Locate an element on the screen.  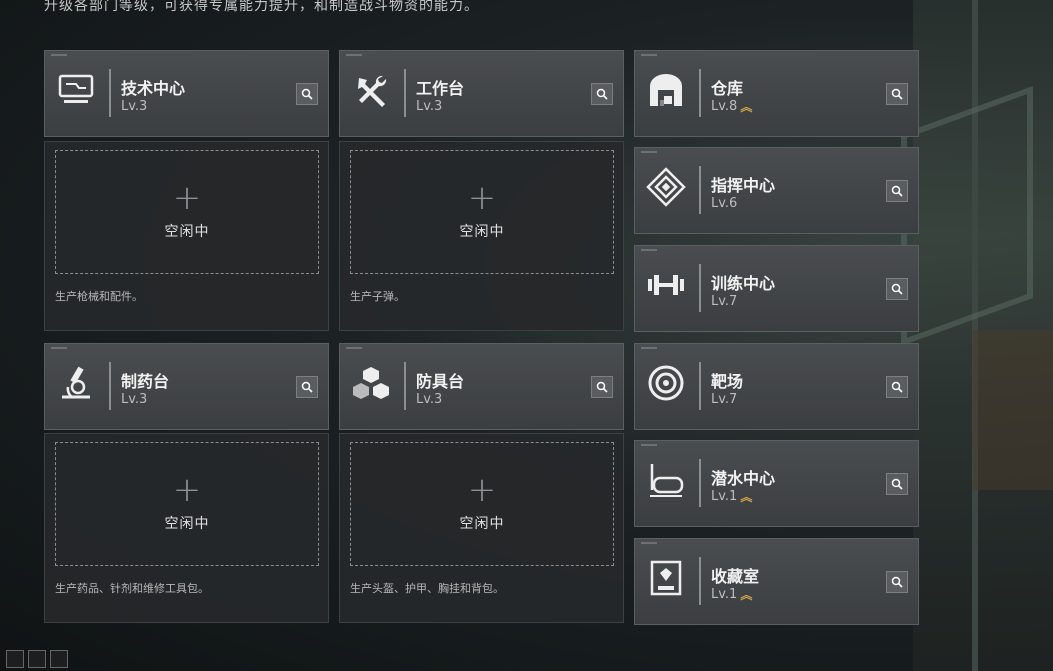
station-header-diving-center: 潜水中心 Lv.1 ︽ is located at coordinates (776, 483).